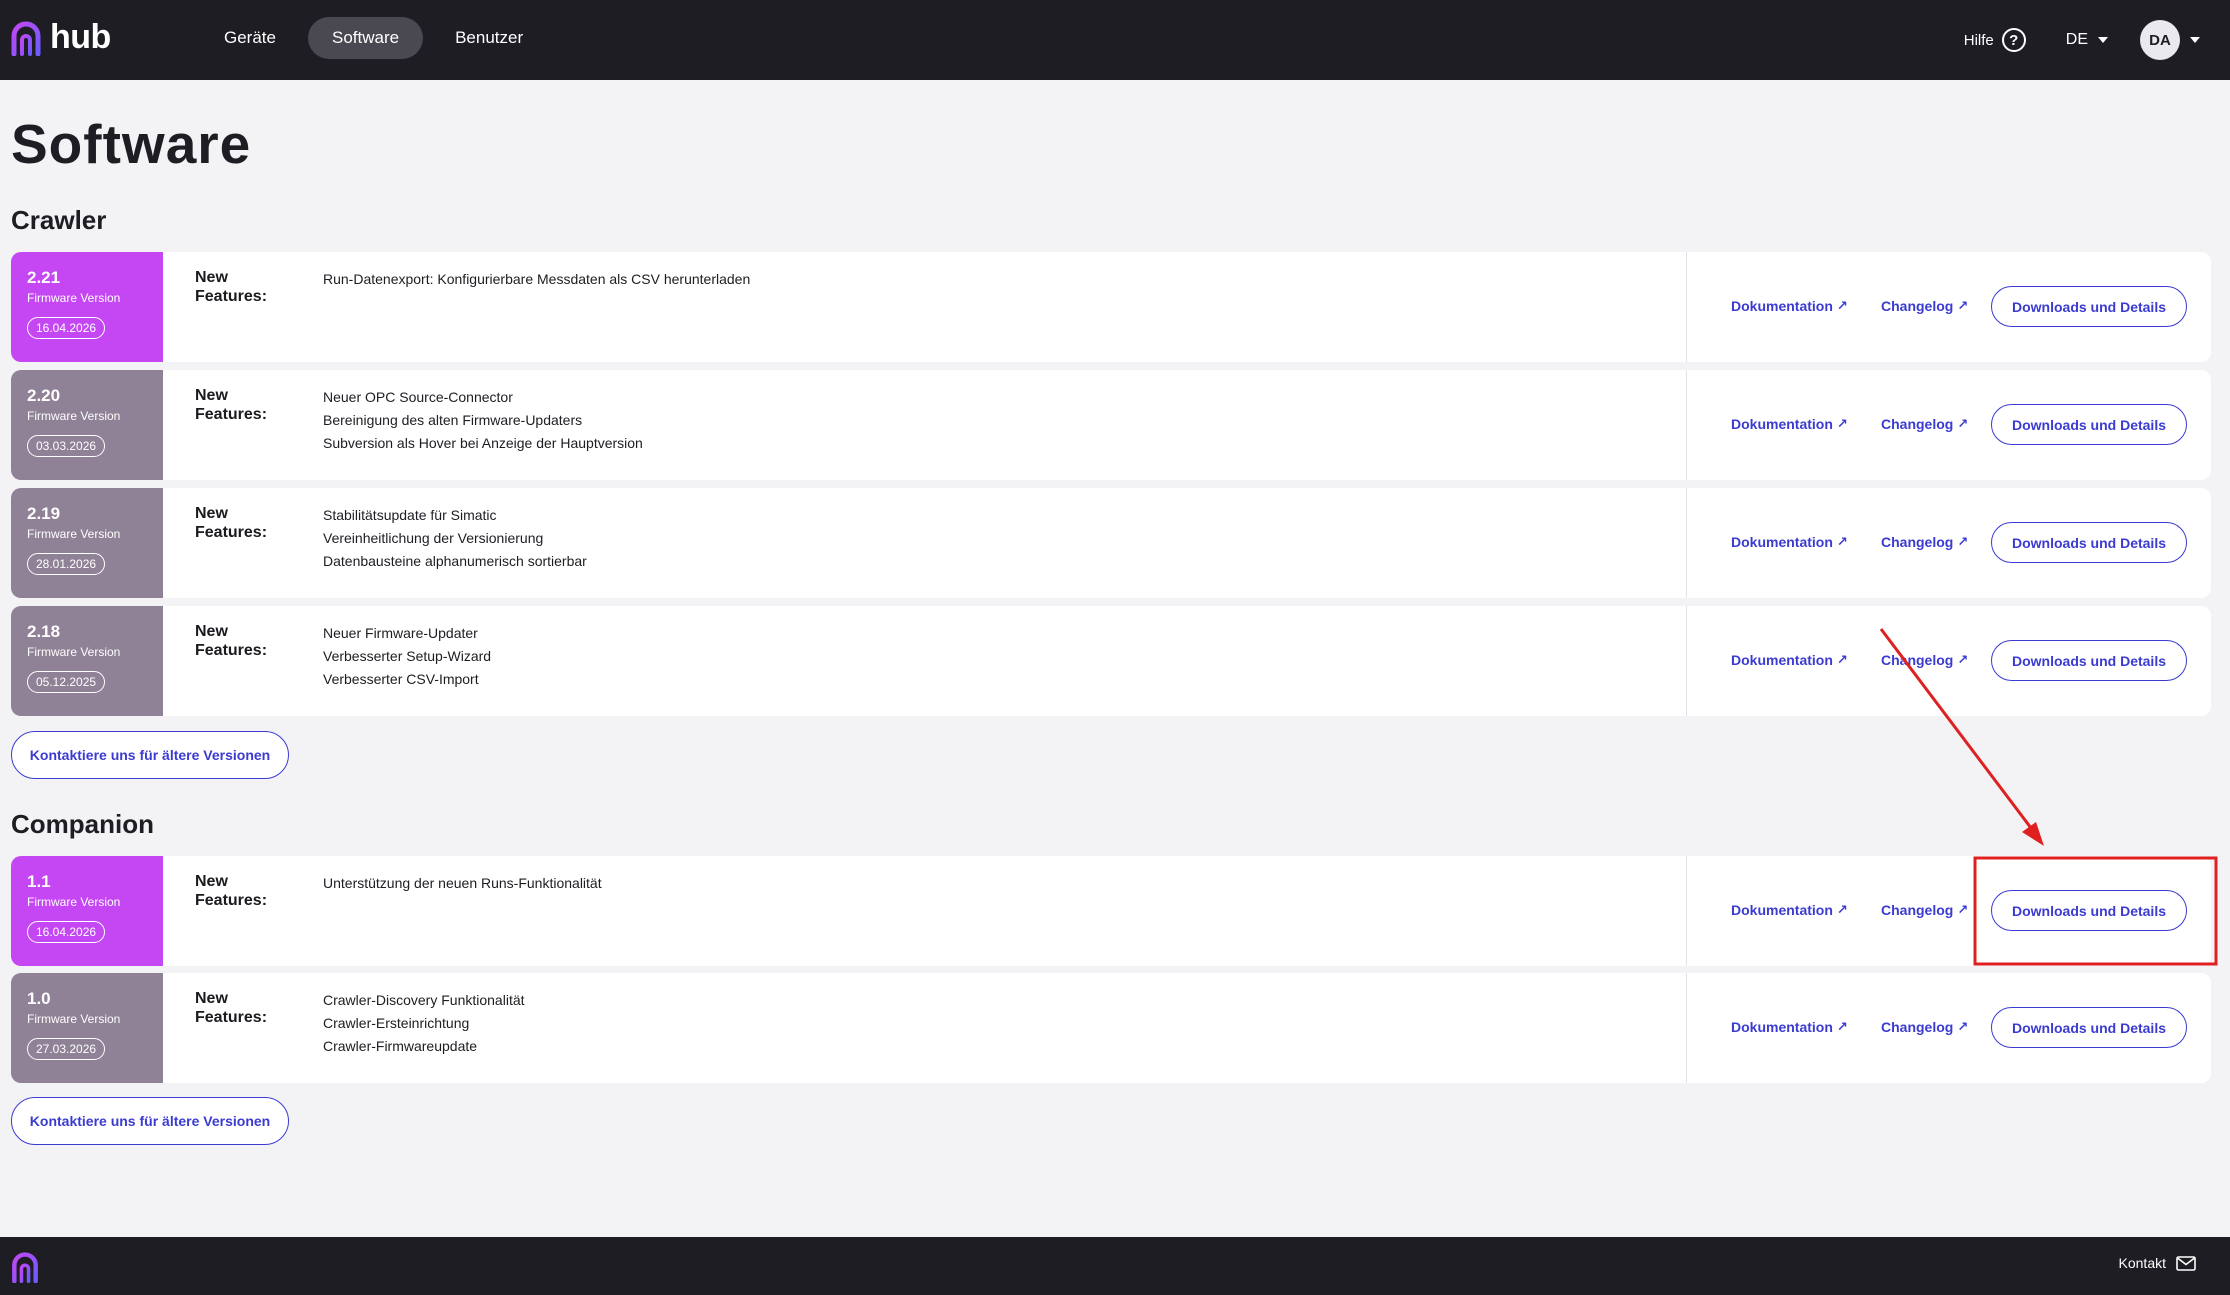  I want to click on main-nav: Geräte Software Benutzer, so click(373, 38).